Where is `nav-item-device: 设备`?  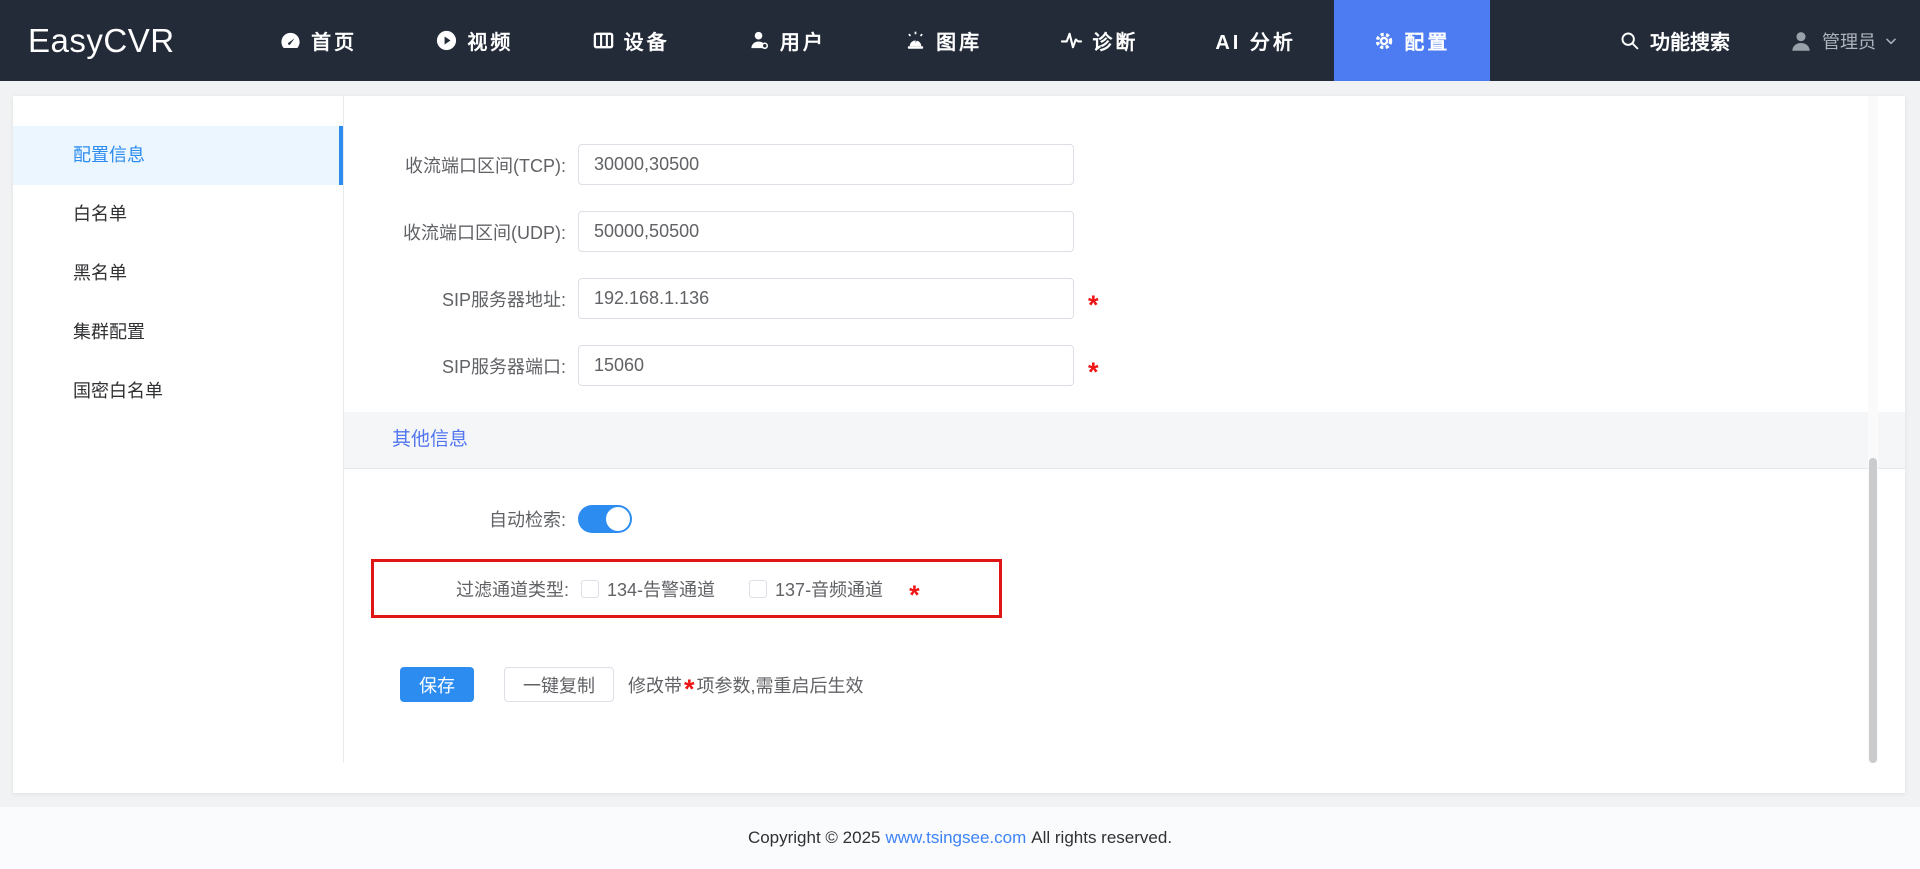 nav-item-device: 设备 is located at coordinates (631, 40).